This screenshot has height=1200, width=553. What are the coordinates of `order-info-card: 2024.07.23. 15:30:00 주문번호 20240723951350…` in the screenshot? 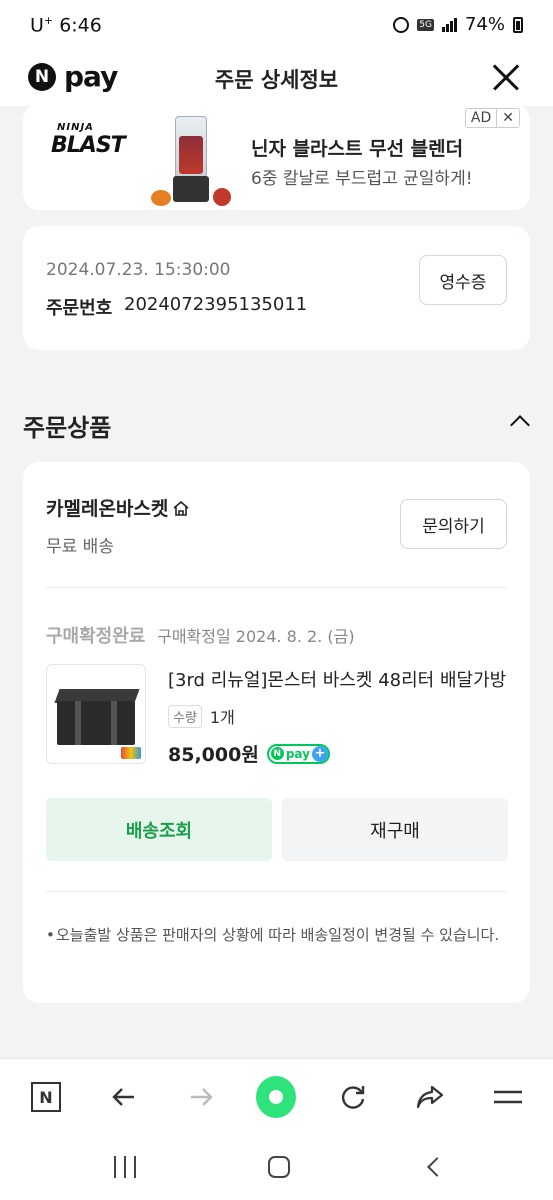 It's located at (276, 288).